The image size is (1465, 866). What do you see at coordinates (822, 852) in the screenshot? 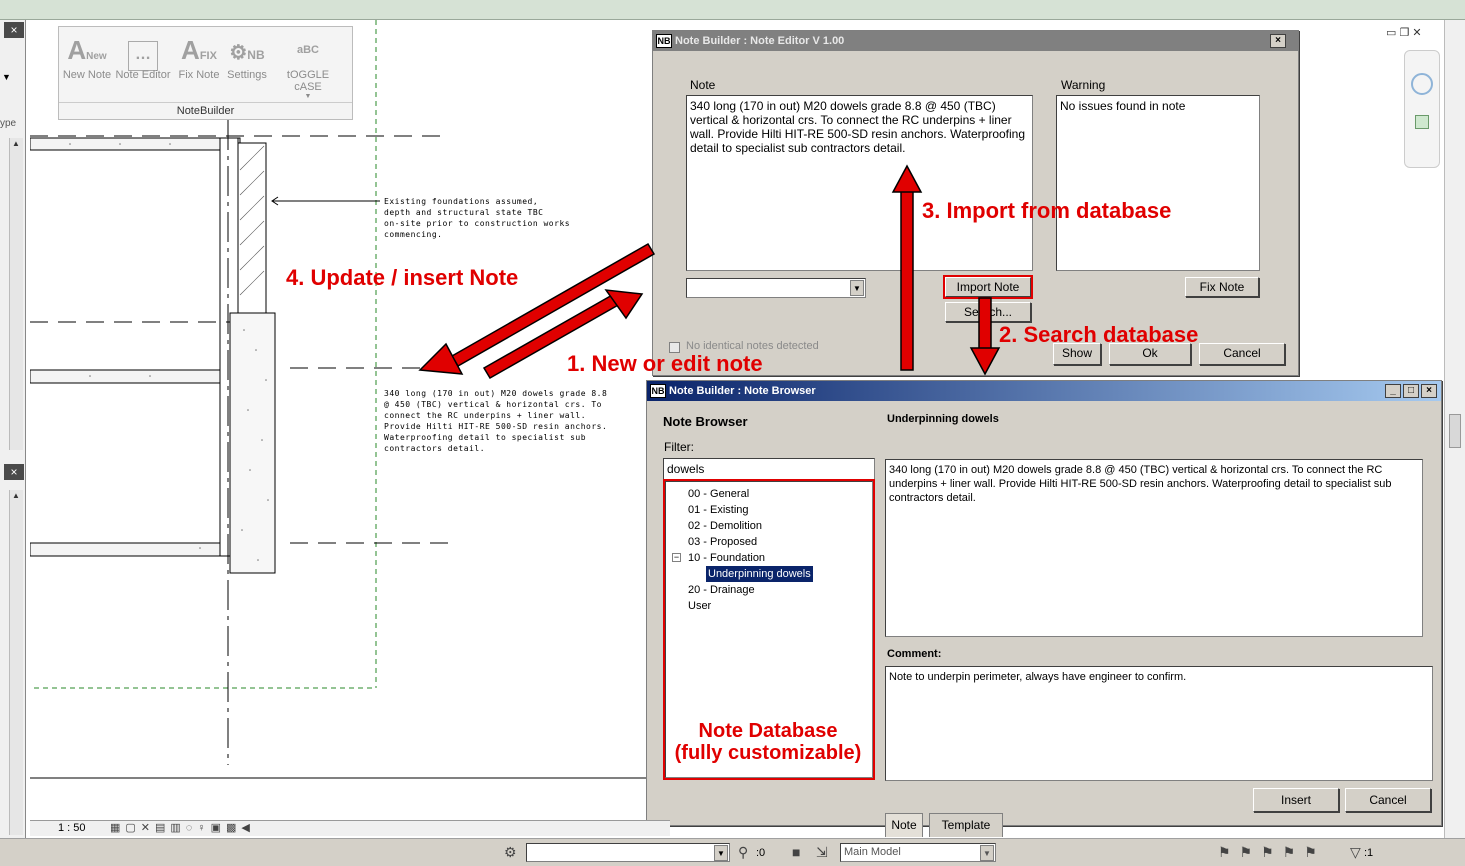
I see `exclude-options-icon: ⇲` at bounding box center [822, 852].